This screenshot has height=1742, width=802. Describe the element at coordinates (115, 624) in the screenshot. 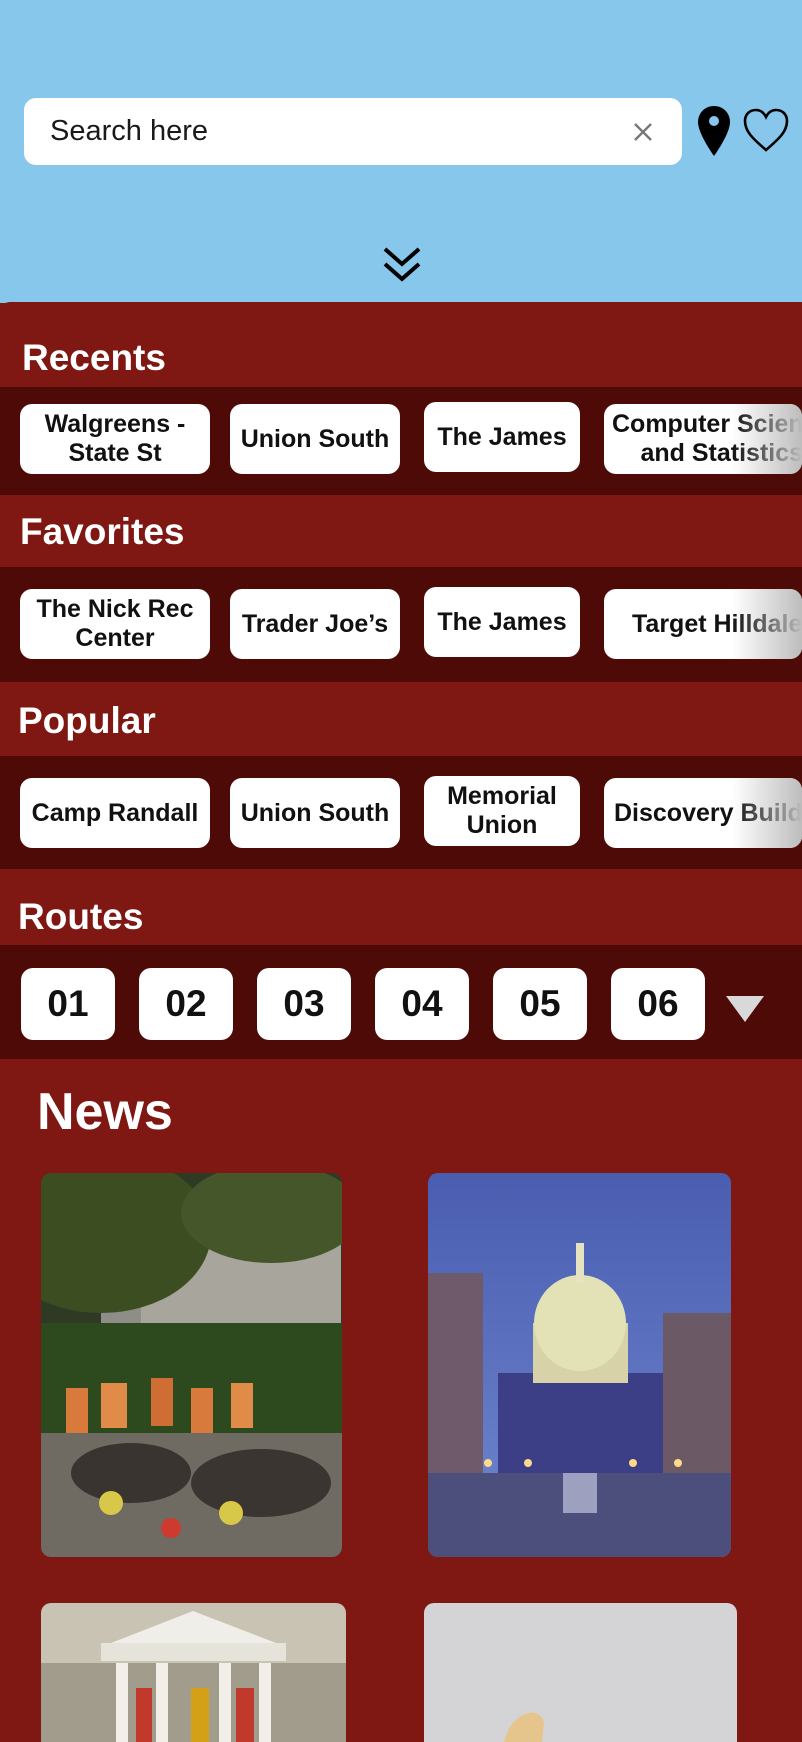

I see `favorite-chip: The Nick Rec Center` at that location.